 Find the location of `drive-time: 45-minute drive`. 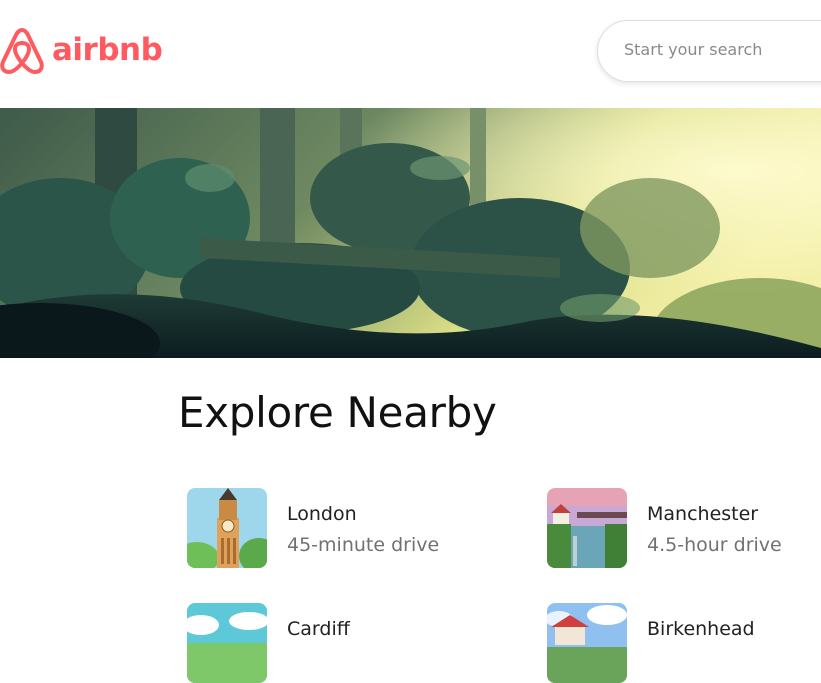

drive-time: 45-minute drive is located at coordinates (363, 545).